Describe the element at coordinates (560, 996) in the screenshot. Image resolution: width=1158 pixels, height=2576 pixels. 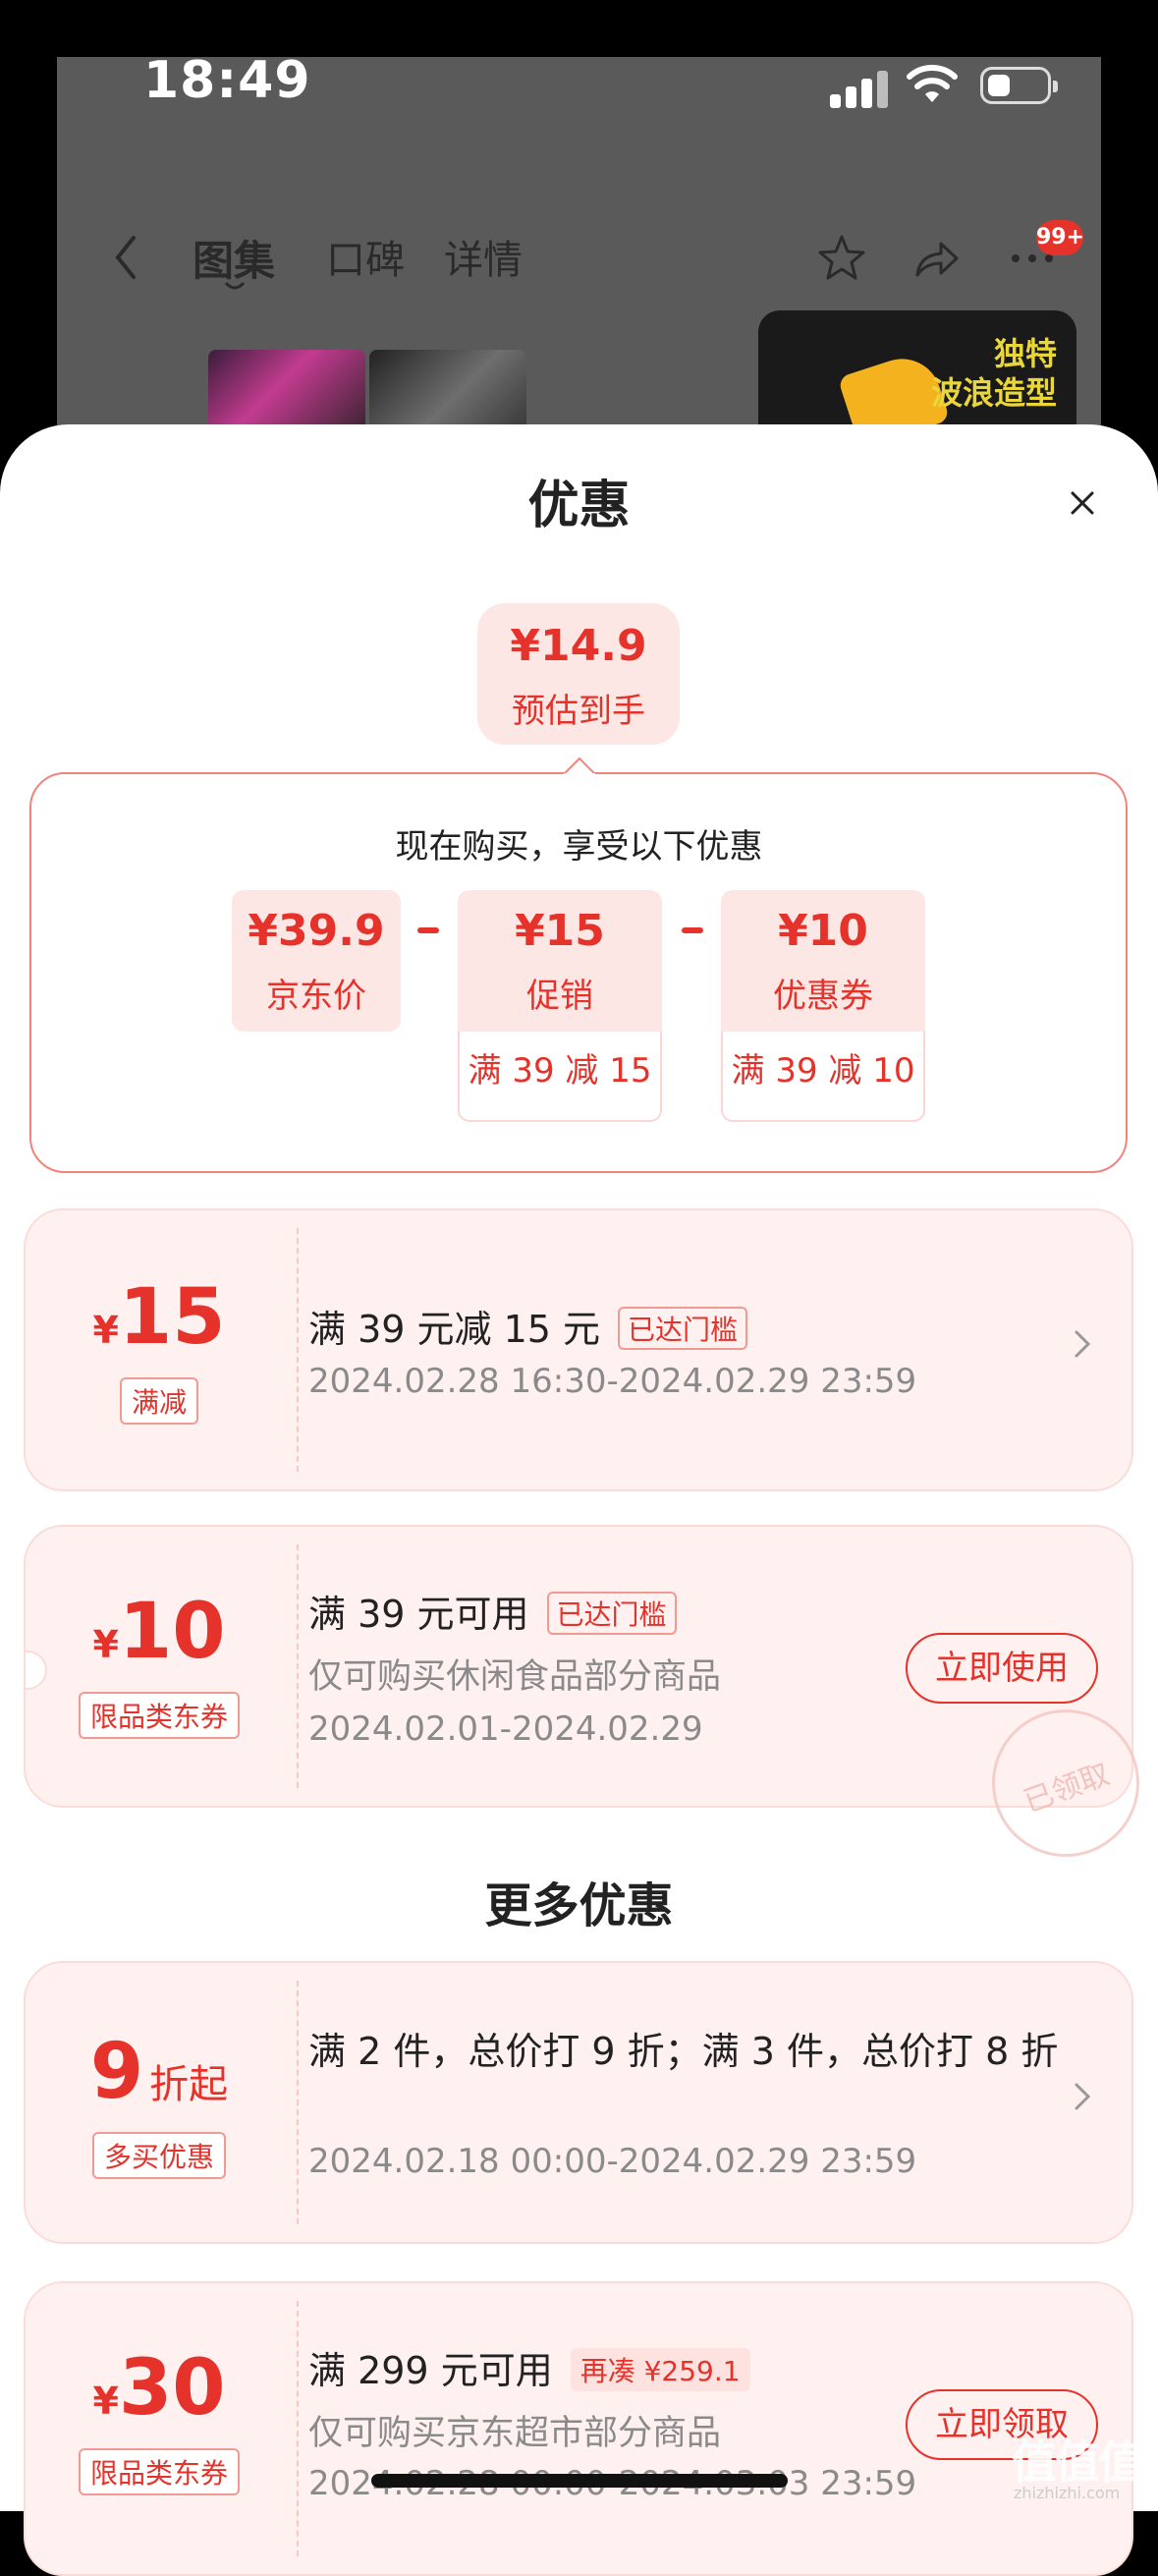
I see `calc-label: 促销` at that location.